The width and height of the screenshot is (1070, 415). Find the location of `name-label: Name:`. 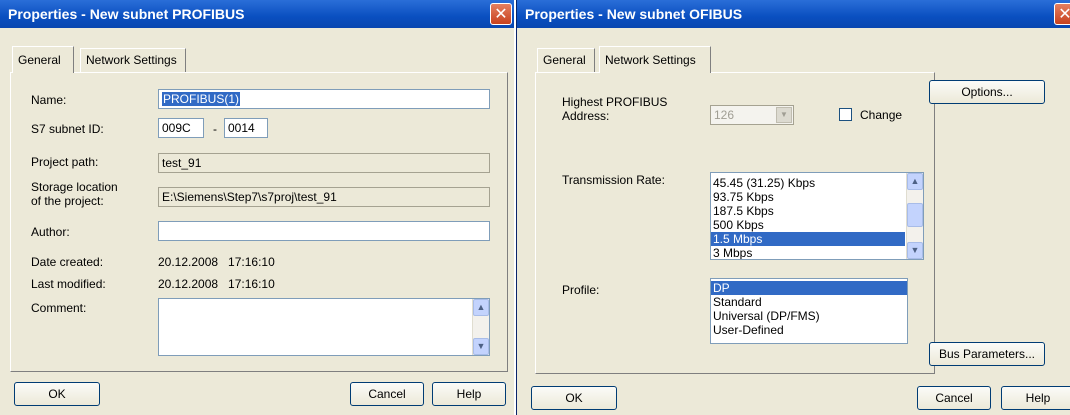

name-label: Name: is located at coordinates (49, 100).